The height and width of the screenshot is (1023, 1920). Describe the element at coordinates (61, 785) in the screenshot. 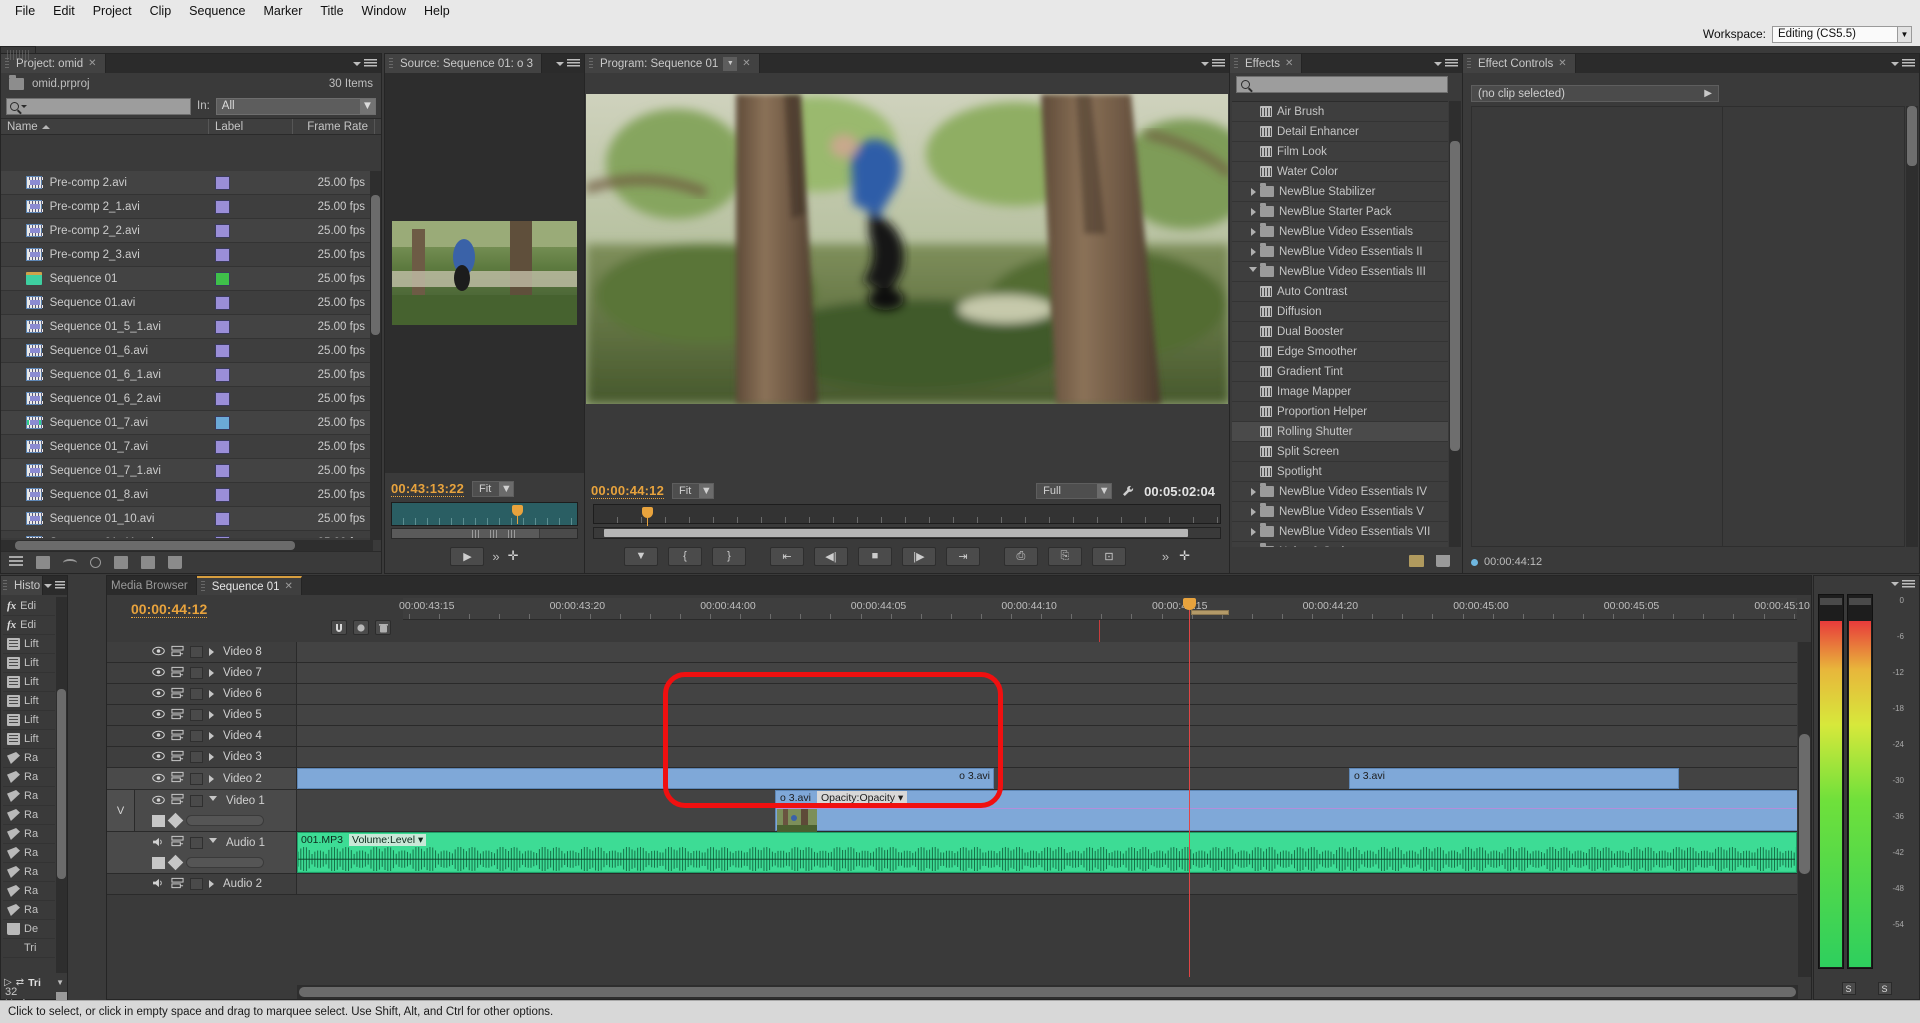

I see `history-scrollbar` at that location.